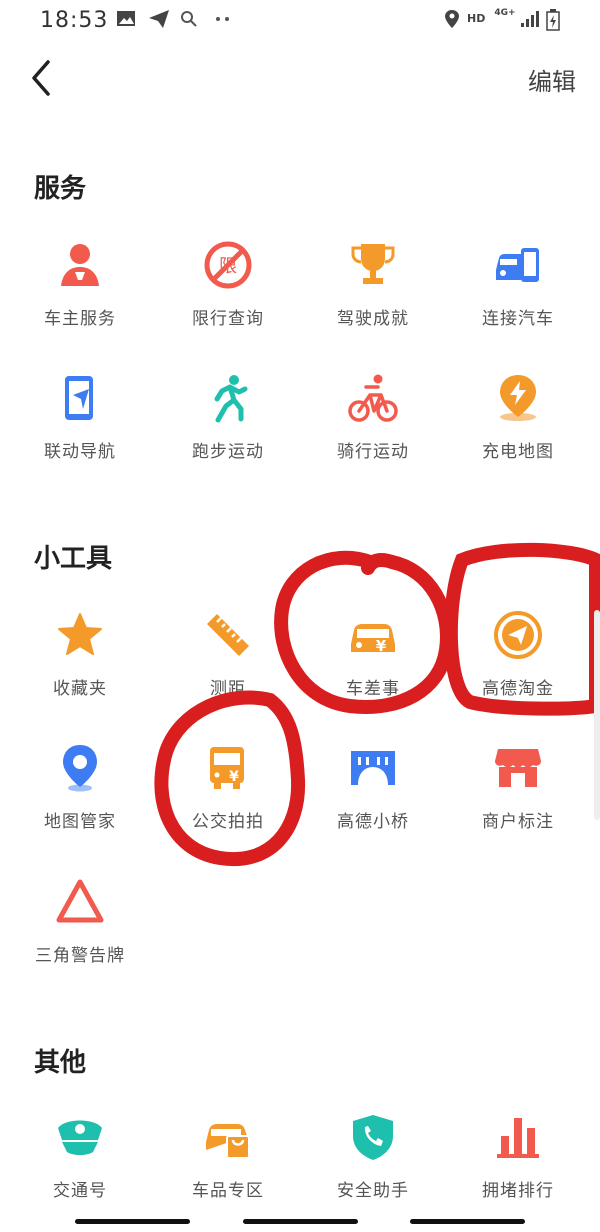  What do you see at coordinates (518, 768) in the screenshot?
I see `shop-icon` at bounding box center [518, 768].